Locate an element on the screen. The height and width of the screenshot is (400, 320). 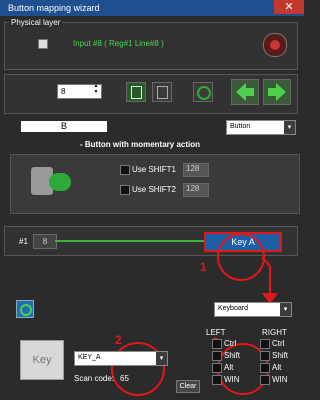
key-dropdown-value: KEY_A is located at coordinates (89, 357).